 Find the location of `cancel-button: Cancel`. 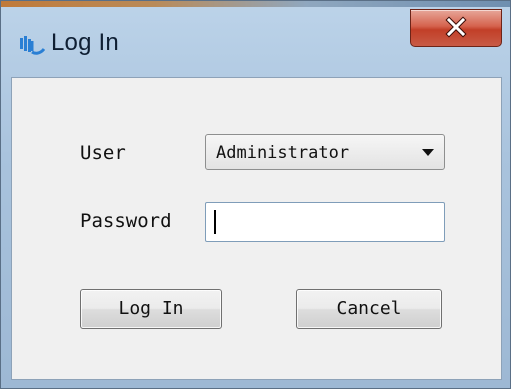

cancel-button: Cancel is located at coordinates (369, 309).